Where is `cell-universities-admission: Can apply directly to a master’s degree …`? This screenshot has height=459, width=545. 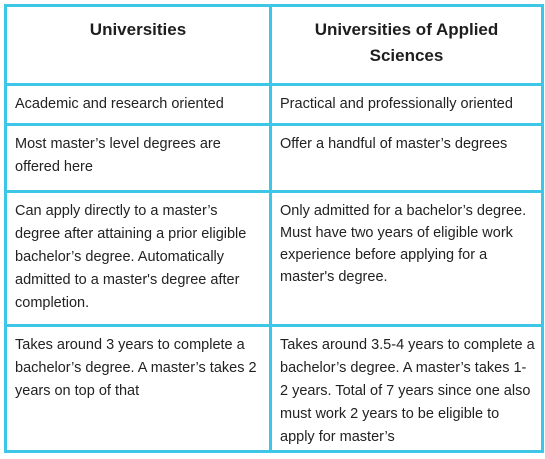
cell-universities-admission: Can apply directly to a master’s degree … is located at coordinates (138, 258).